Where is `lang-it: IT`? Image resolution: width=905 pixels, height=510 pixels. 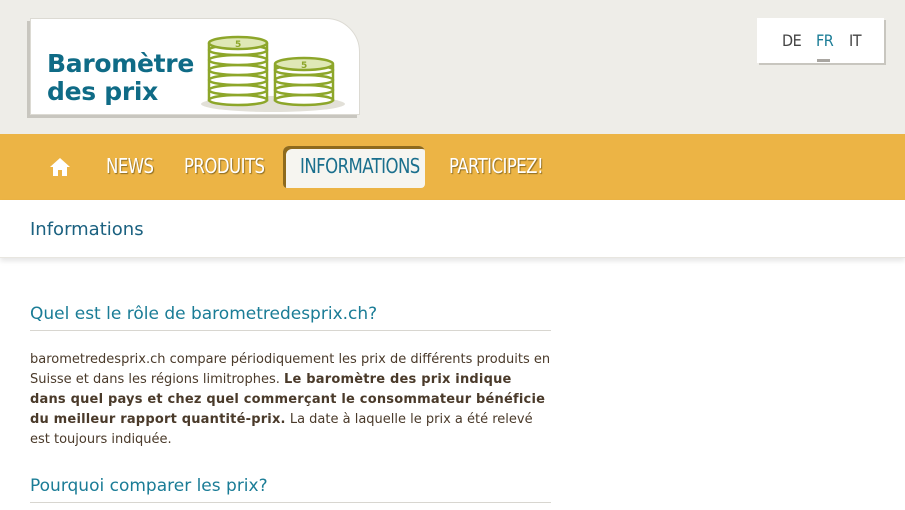 lang-it: IT is located at coordinates (855, 40).